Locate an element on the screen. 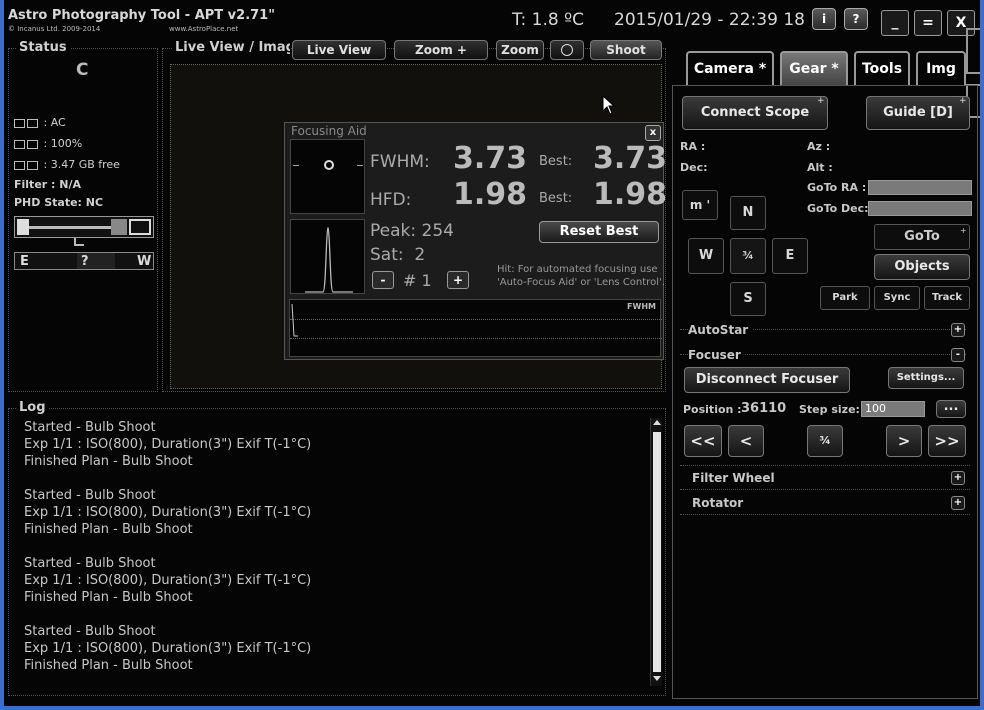 The image size is (984, 710). liveview-title: Live View / Imag is located at coordinates (231, 47).